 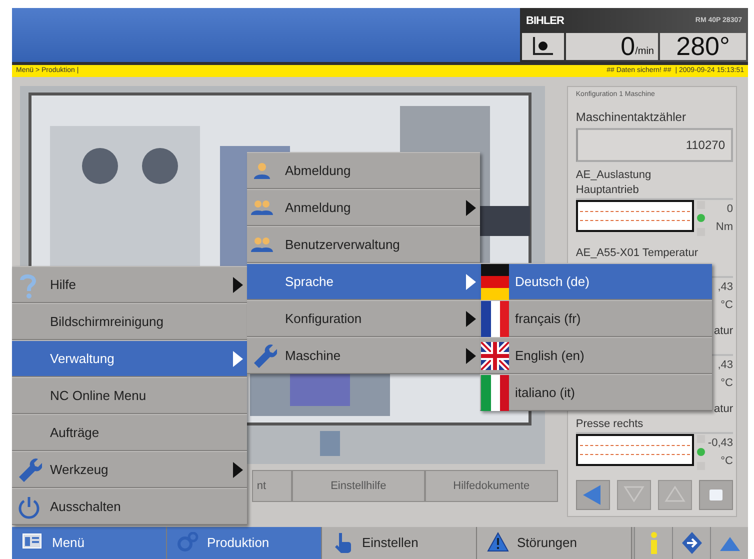 What do you see at coordinates (129, 284) in the screenshot?
I see `menu-item: Hilfe` at bounding box center [129, 284].